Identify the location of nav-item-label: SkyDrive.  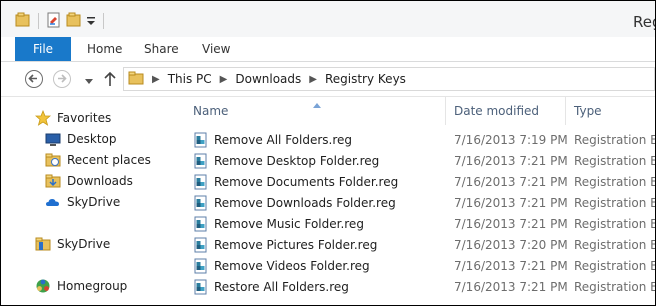
(94, 202).